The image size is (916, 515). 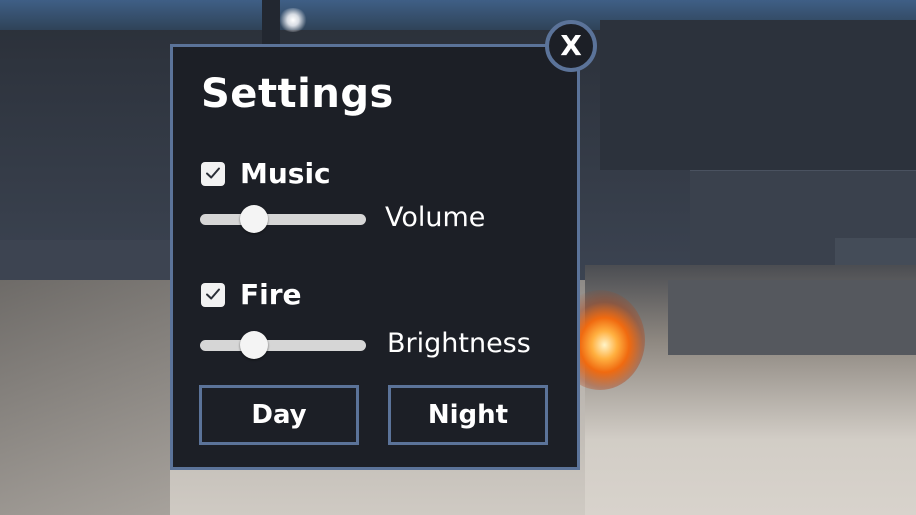 I want to click on fire-label: Fire, so click(x=271, y=294).